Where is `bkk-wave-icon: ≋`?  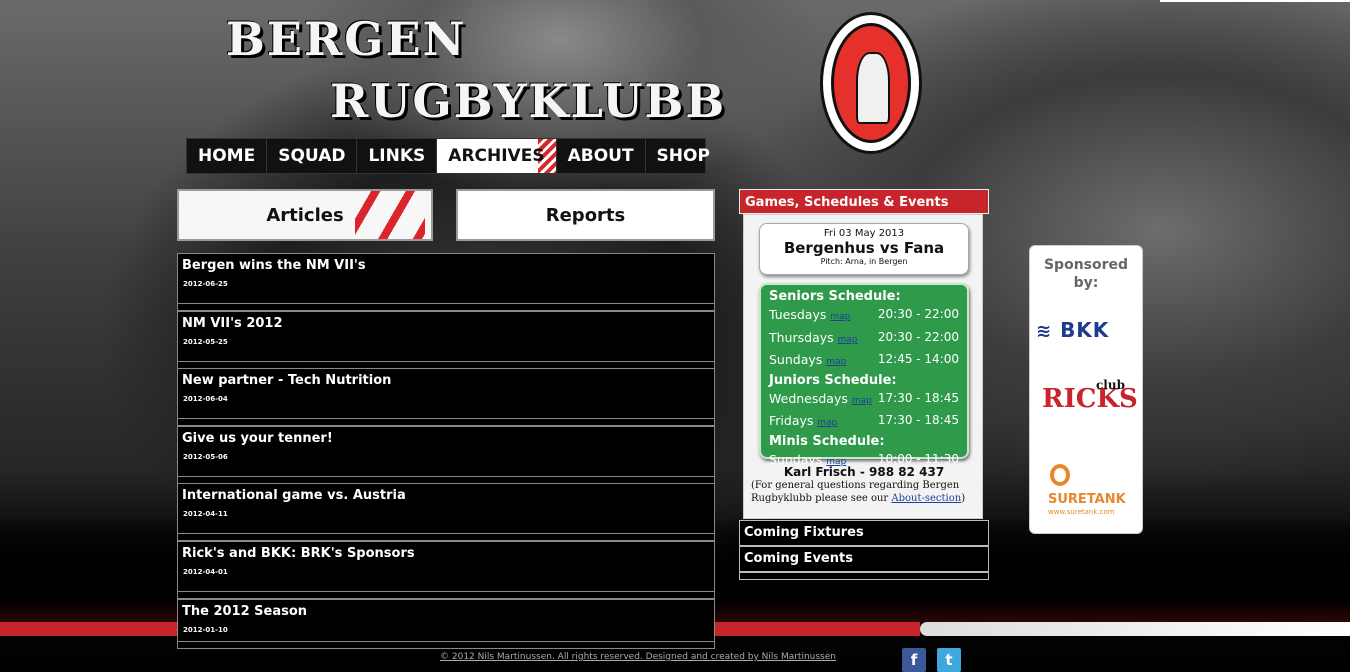
bkk-wave-icon: ≋ is located at coordinates (1044, 331).